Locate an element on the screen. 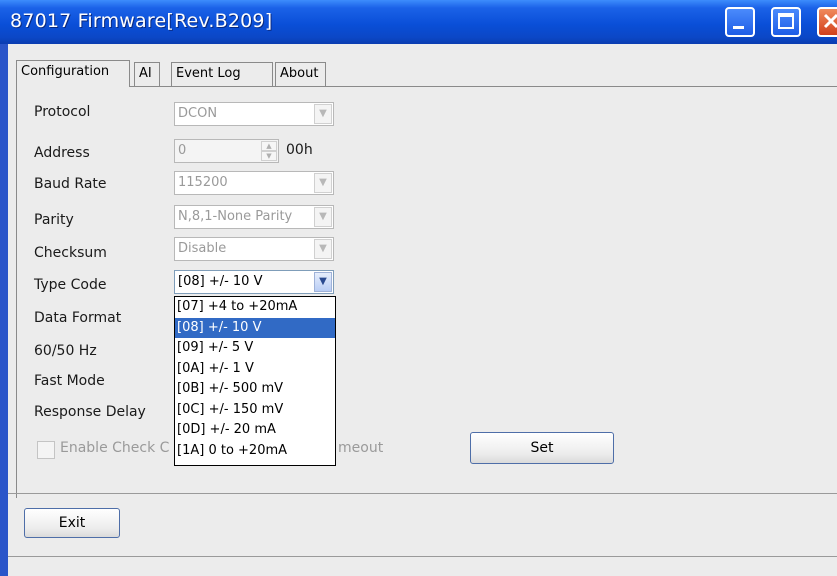  hz-label: 60/50 Hz is located at coordinates (65, 351).